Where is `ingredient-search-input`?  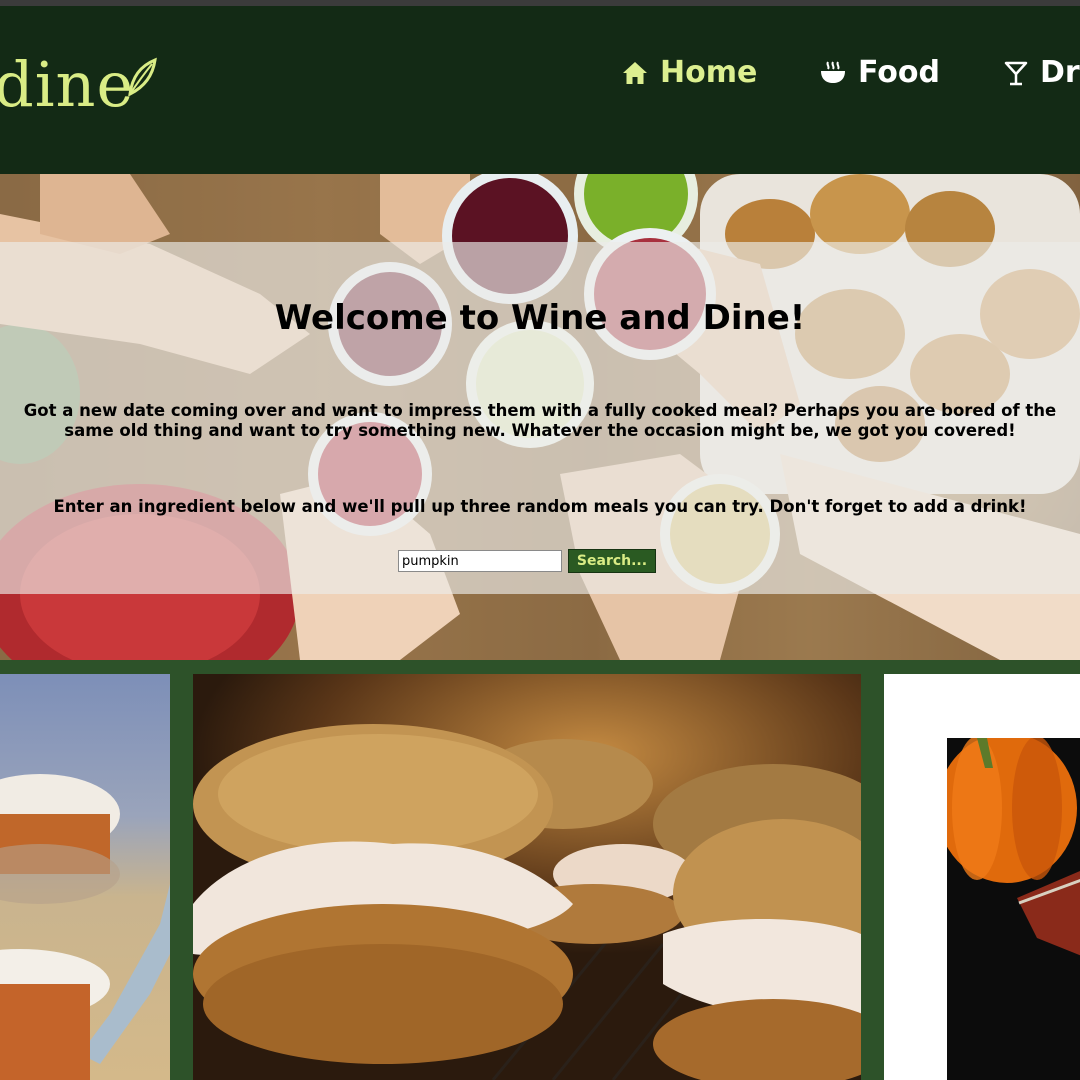
ingredient-search-input is located at coordinates (480, 561).